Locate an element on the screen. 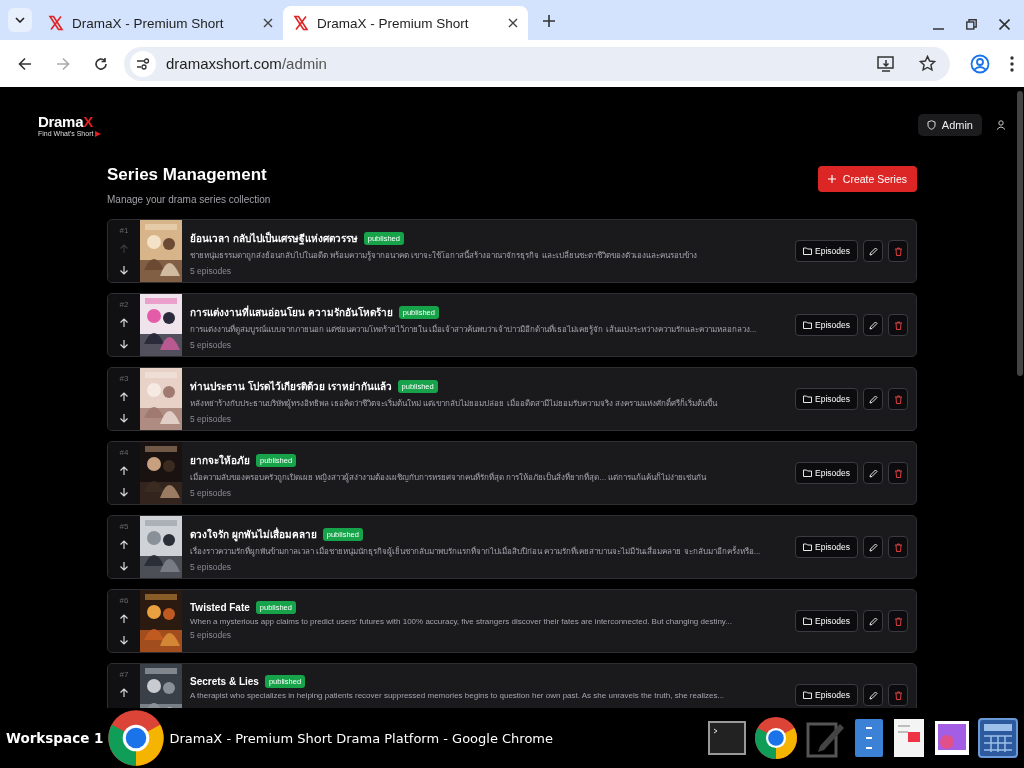 The height and width of the screenshot is (768, 1024). rank-number: #3 is located at coordinates (124, 378).